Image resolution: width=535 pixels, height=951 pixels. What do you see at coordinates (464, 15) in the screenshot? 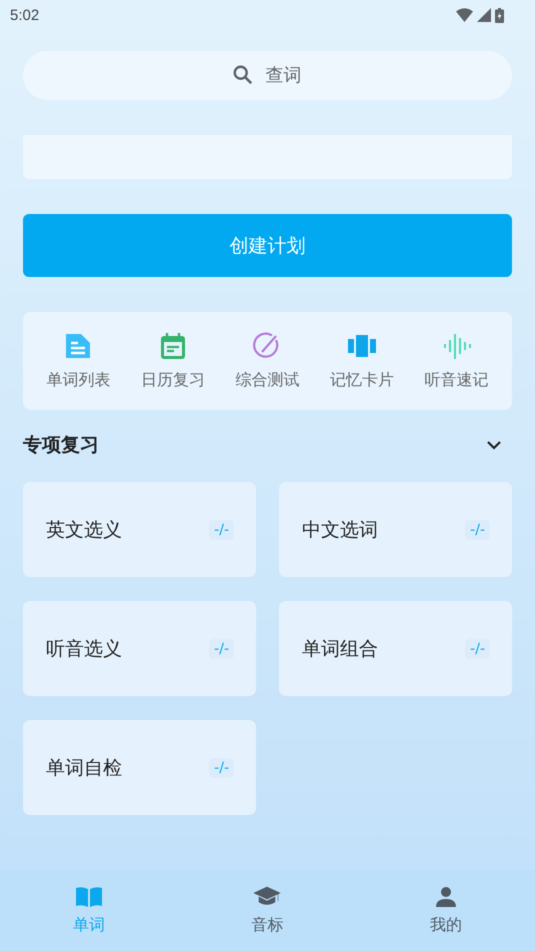
I see `wifi-icon` at bounding box center [464, 15].